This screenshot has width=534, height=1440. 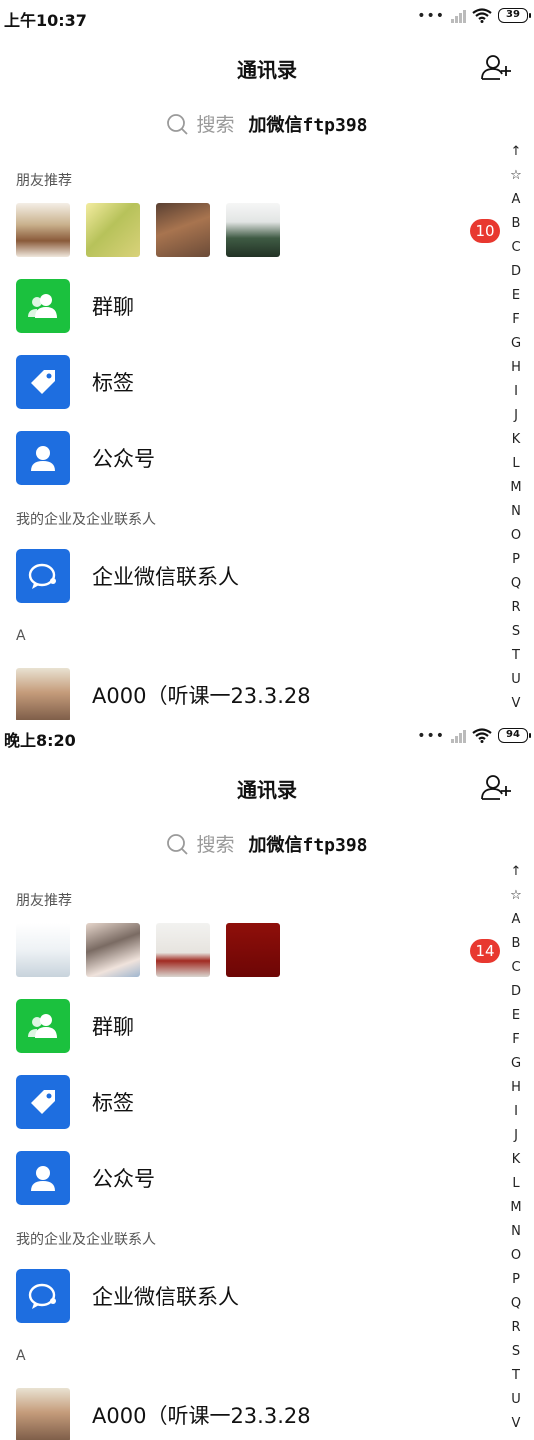 What do you see at coordinates (113, 950) in the screenshot?
I see `thumbnail-portrait` at bounding box center [113, 950].